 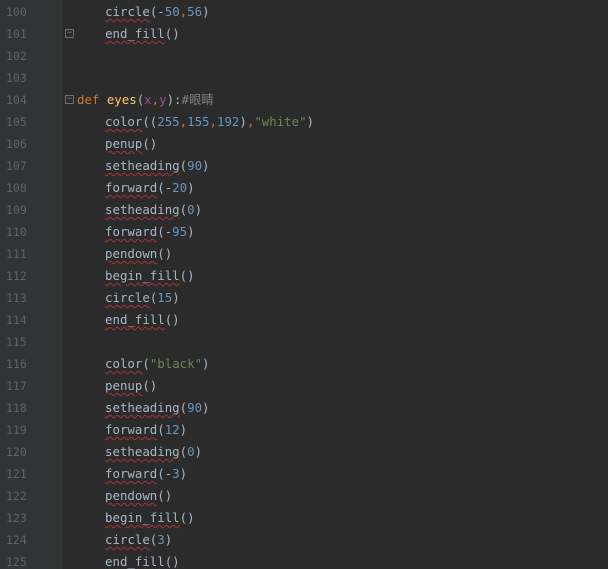 What do you see at coordinates (304, 298) in the screenshot?
I see `code-line: 113 circle(15)` at bounding box center [304, 298].